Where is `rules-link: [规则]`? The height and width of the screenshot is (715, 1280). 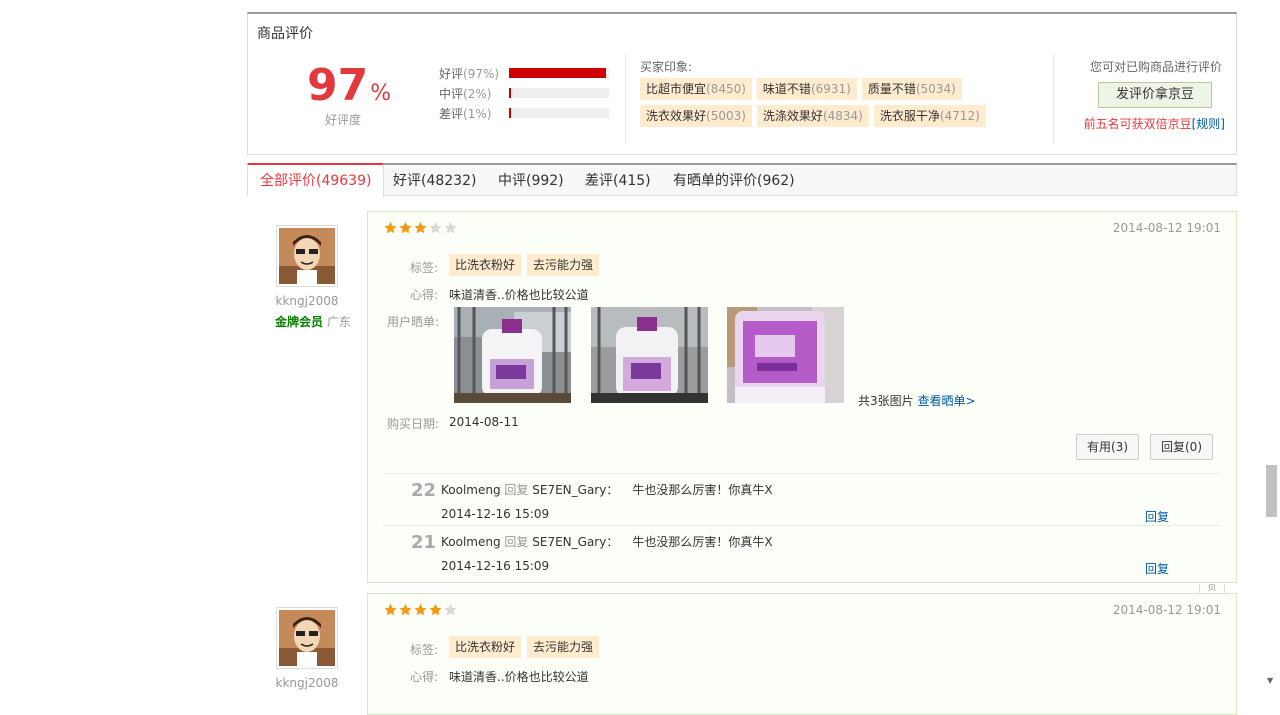 rules-link: [规则] is located at coordinates (1208, 124).